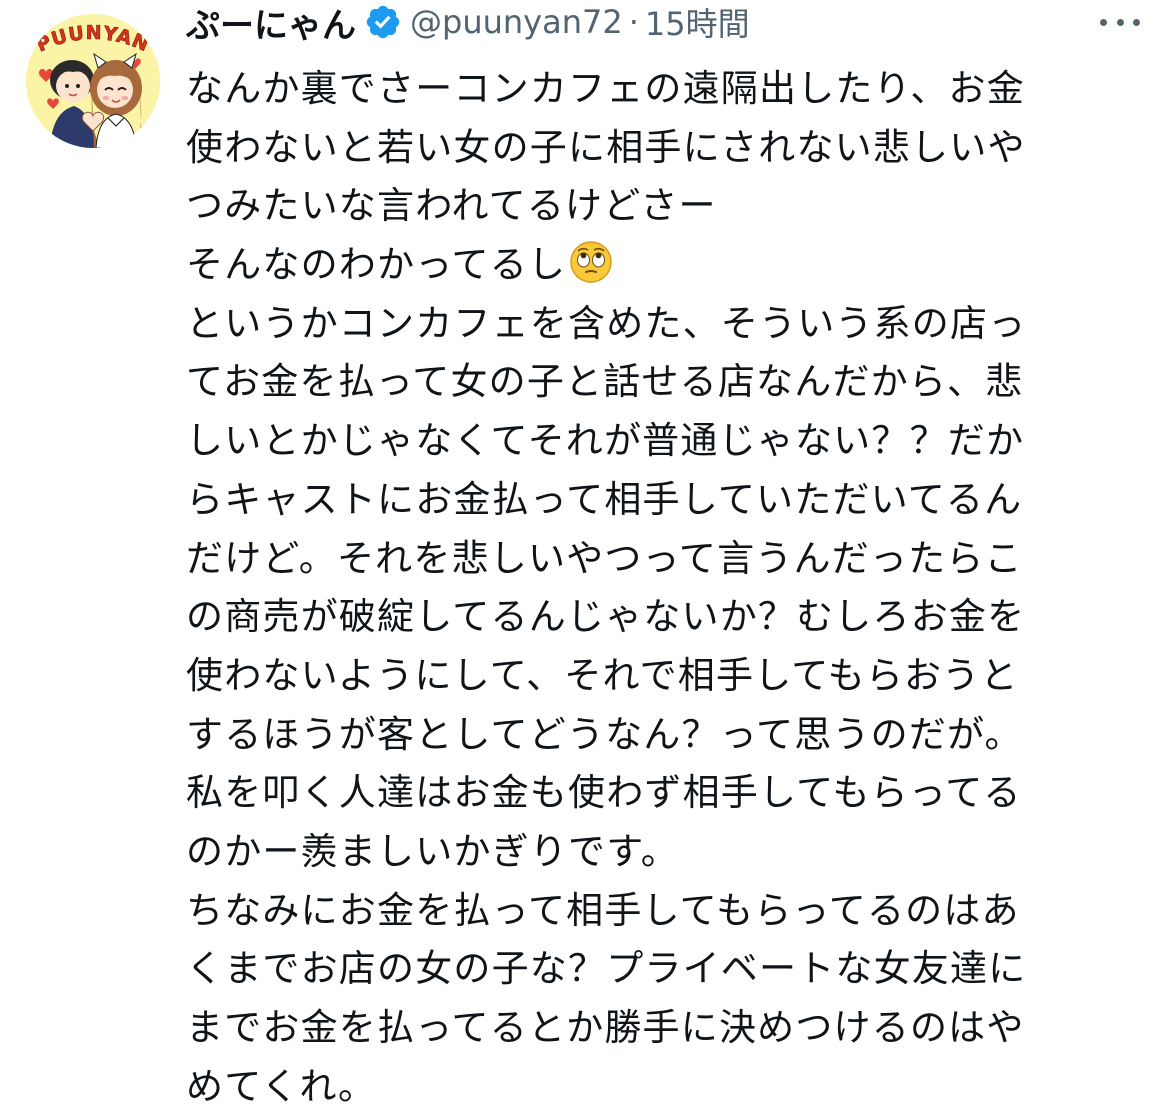  I want to click on more-options-icon, so click(1120, 22).